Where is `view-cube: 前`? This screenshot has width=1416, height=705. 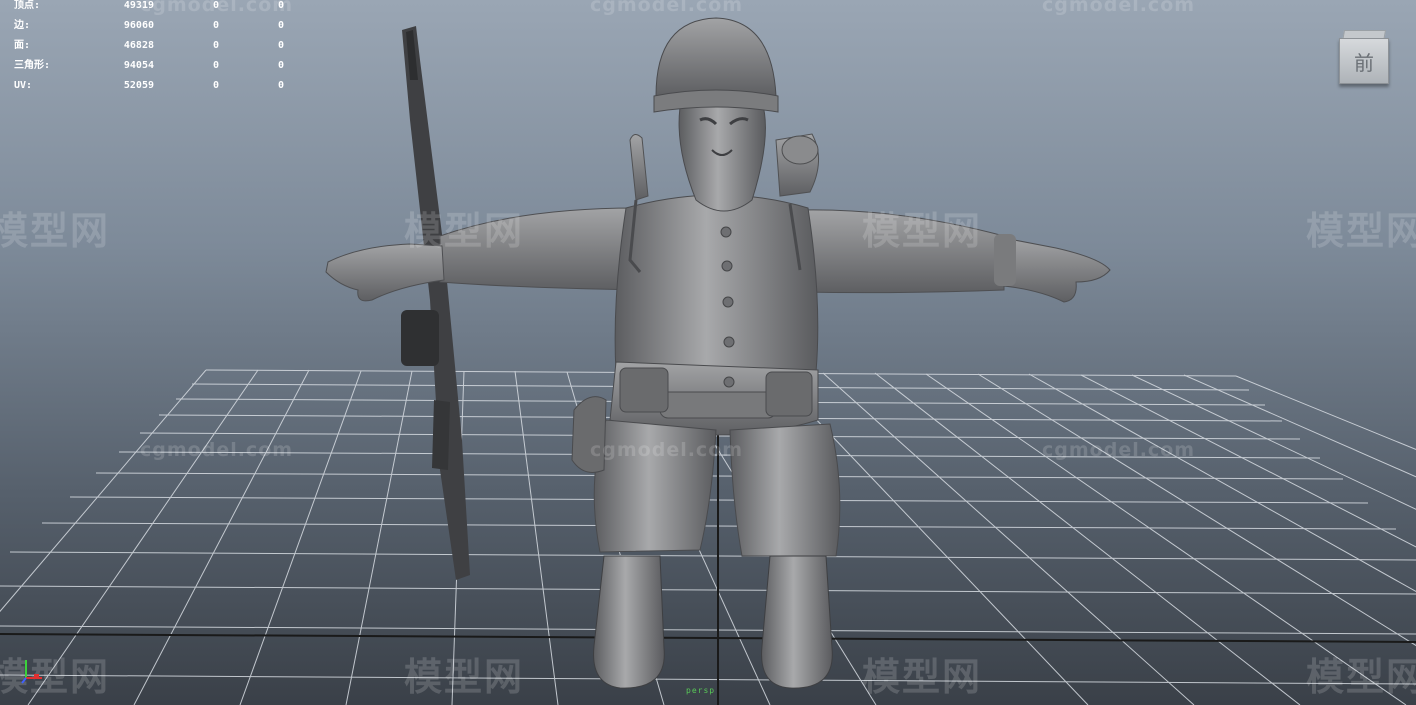 view-cube: 前 is located at coordinates (1363, 56).